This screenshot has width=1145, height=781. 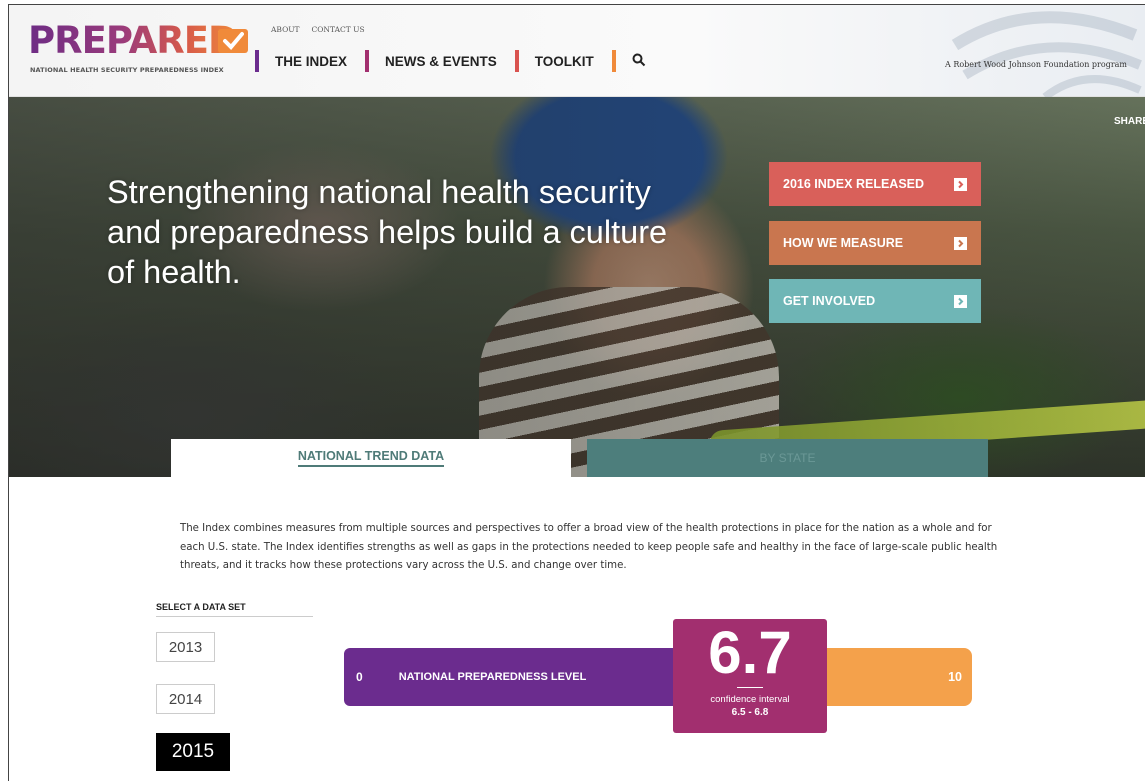 I want to click on cta-label: GET INVOLVED, so click(x=829, y=301).